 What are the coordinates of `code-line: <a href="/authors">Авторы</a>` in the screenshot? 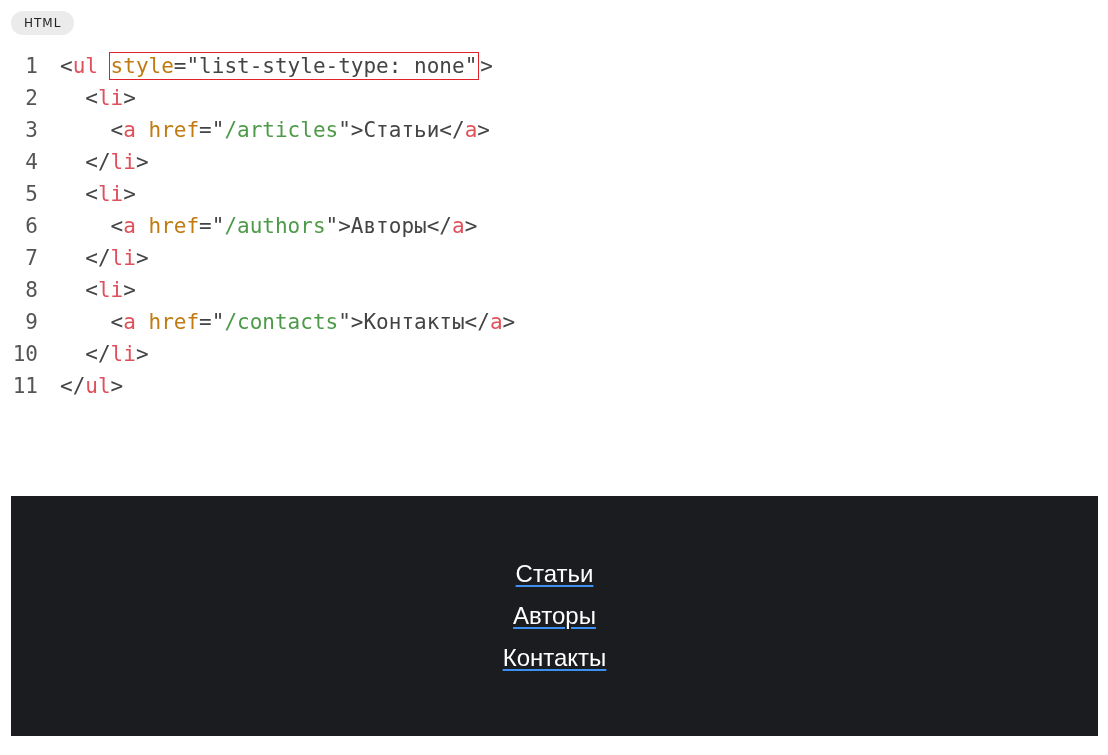 It's located at (293, 226).